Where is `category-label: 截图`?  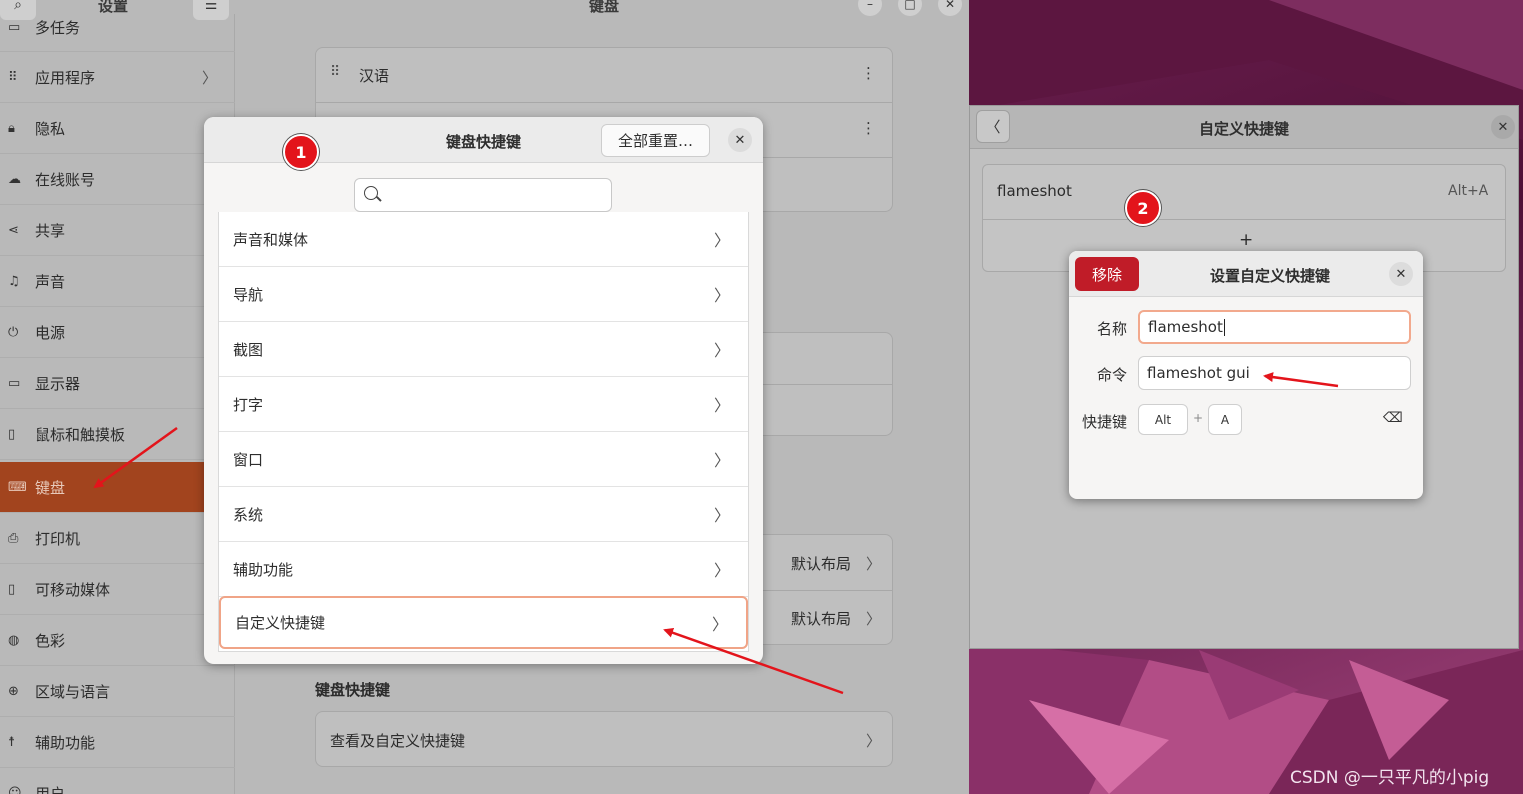
category-label: 截图 is located at coordinates (248, 349).